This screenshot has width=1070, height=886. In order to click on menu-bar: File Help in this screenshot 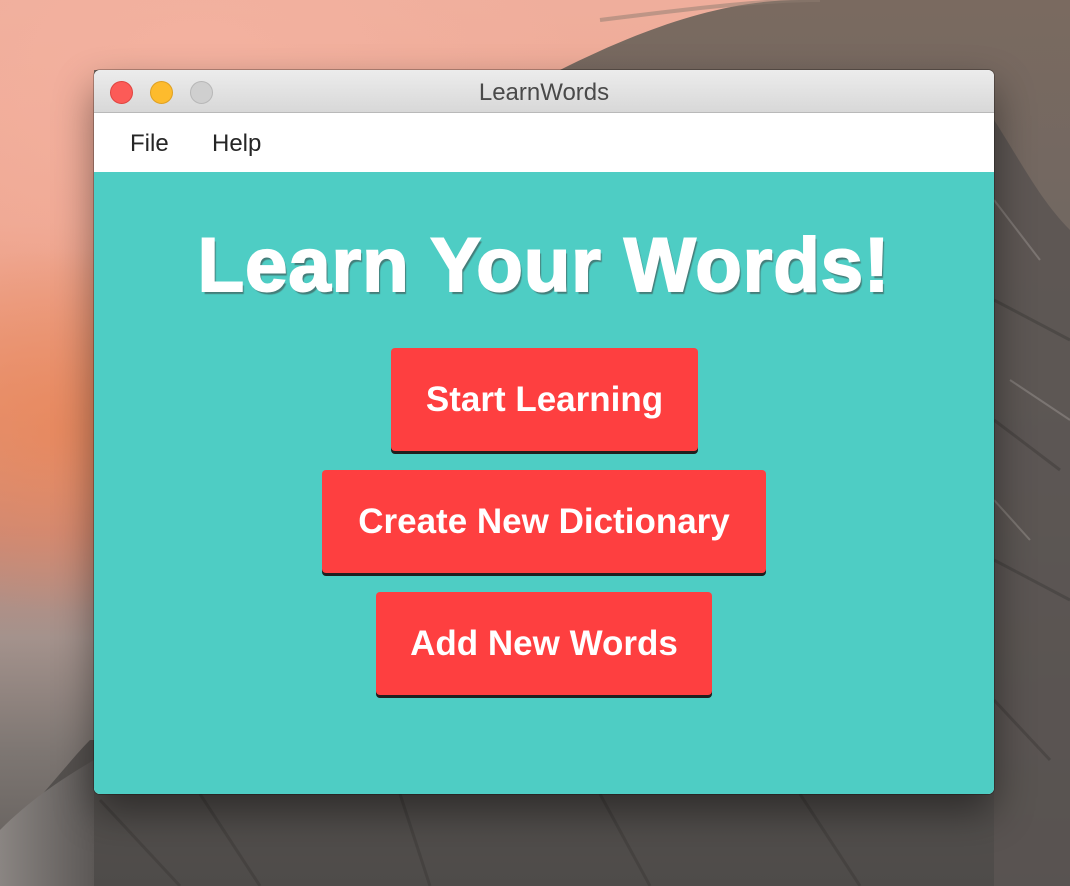, I will do `click(544, 142)`.